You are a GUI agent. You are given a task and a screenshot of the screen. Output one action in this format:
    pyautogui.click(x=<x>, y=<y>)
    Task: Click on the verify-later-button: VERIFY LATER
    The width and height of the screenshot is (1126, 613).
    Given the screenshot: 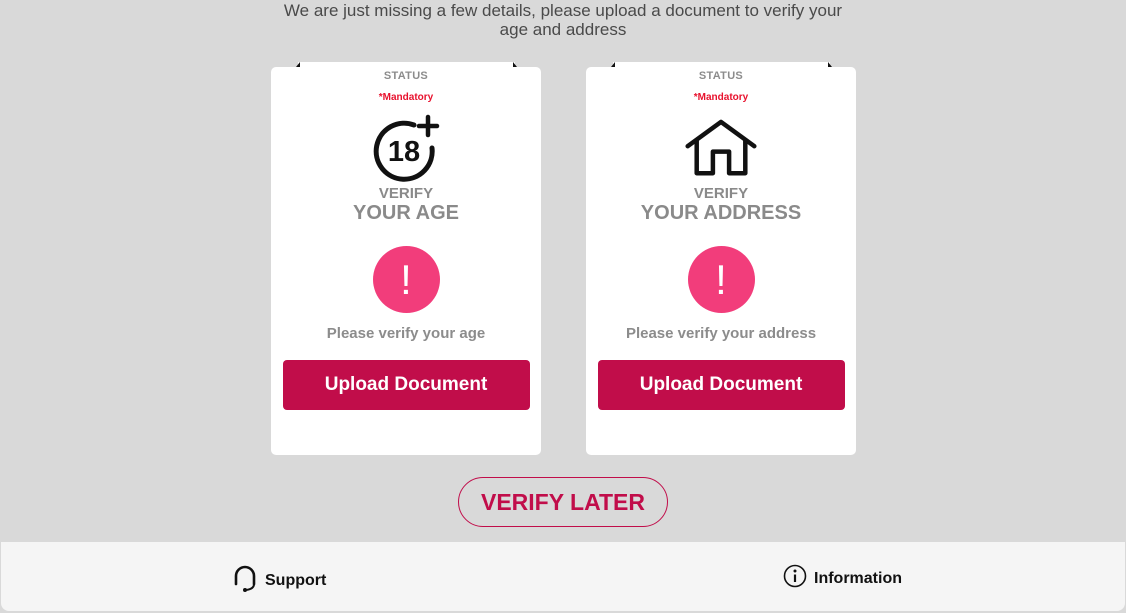 What is the action you would take?
    pyautogui.click(x=563, y=502)
    